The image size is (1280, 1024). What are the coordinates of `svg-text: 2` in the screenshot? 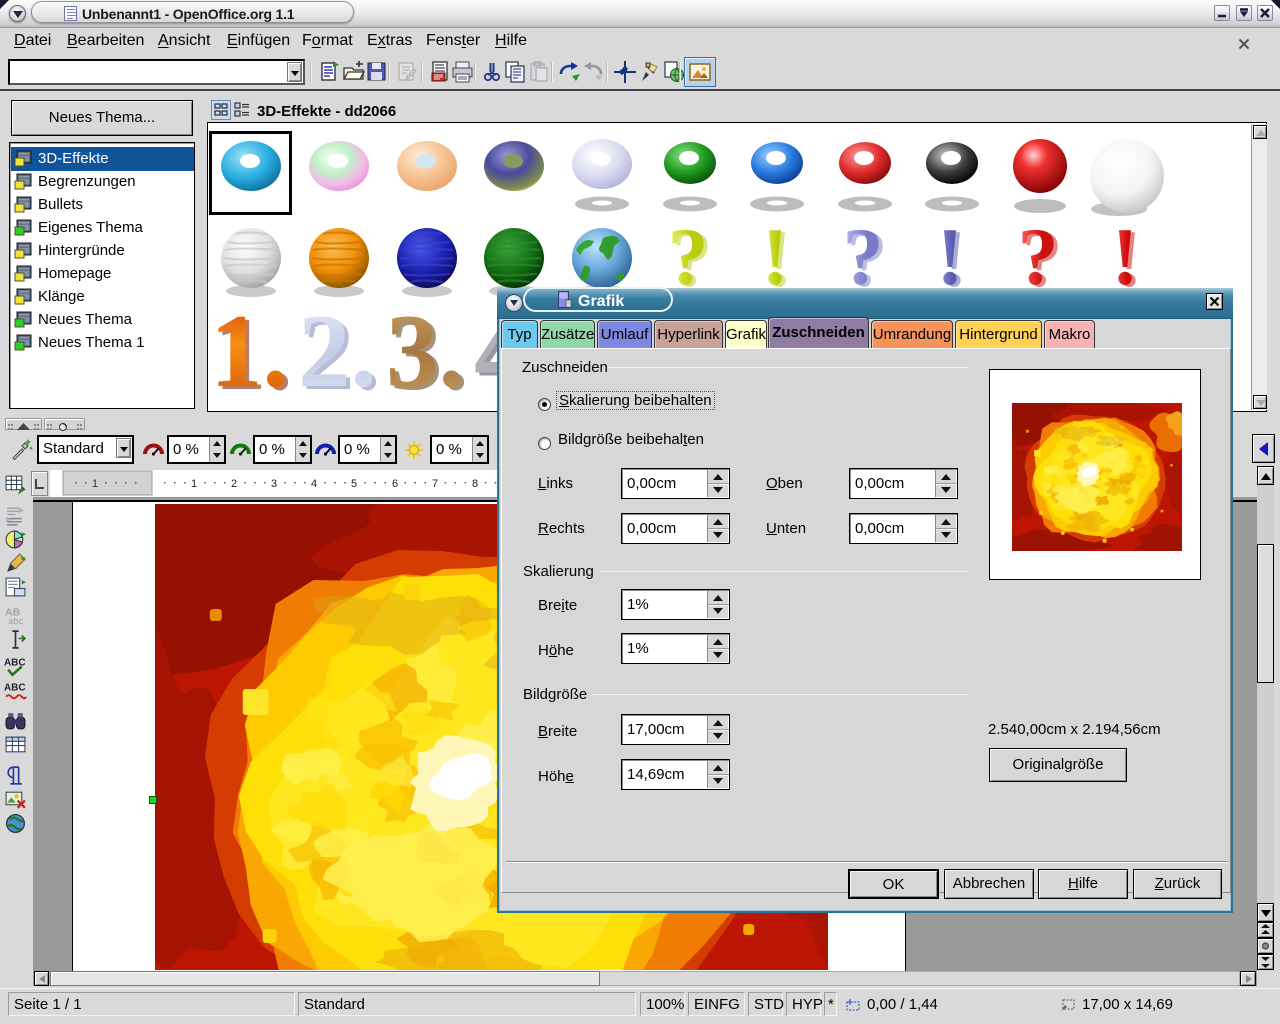 It's located at (234, 484).